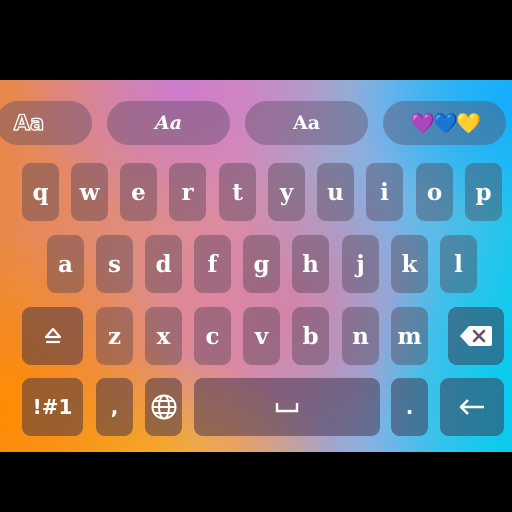 Image resolution: width=512 pixels, height=512 pixels. I want to click on key-label: w, so click(89, 192).